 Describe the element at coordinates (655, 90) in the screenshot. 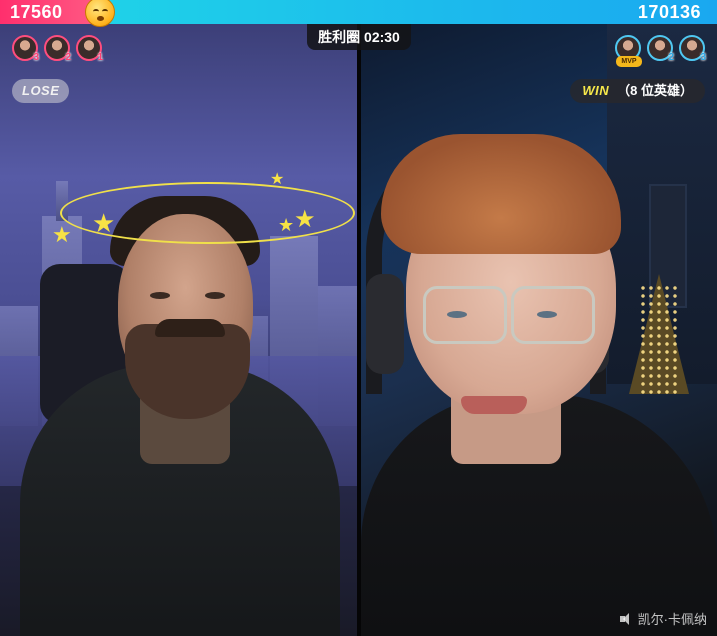

I see `win-detail: （8 位英雄）` at that location.